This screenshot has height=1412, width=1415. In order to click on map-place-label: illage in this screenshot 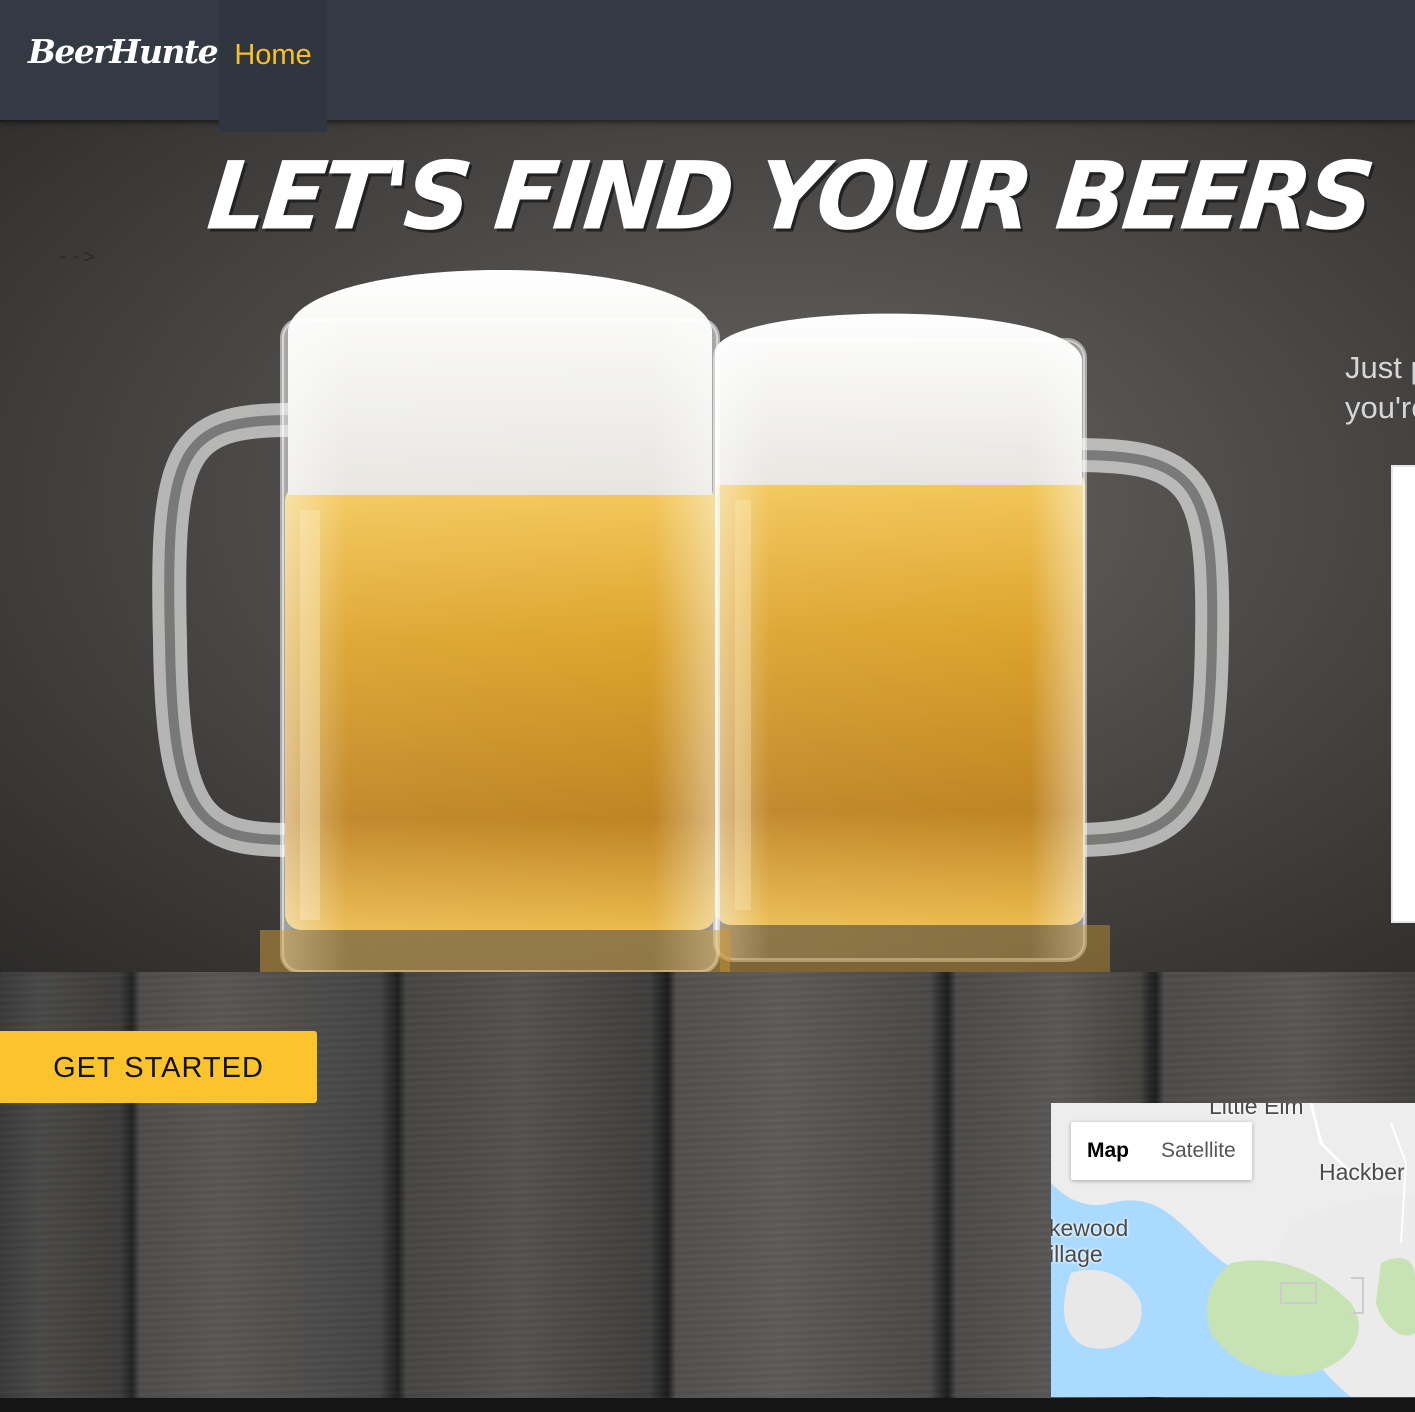, I will do `click(1077, 1254)`.